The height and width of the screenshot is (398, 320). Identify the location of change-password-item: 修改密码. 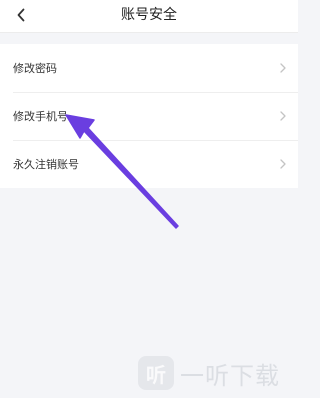
(149, 68).